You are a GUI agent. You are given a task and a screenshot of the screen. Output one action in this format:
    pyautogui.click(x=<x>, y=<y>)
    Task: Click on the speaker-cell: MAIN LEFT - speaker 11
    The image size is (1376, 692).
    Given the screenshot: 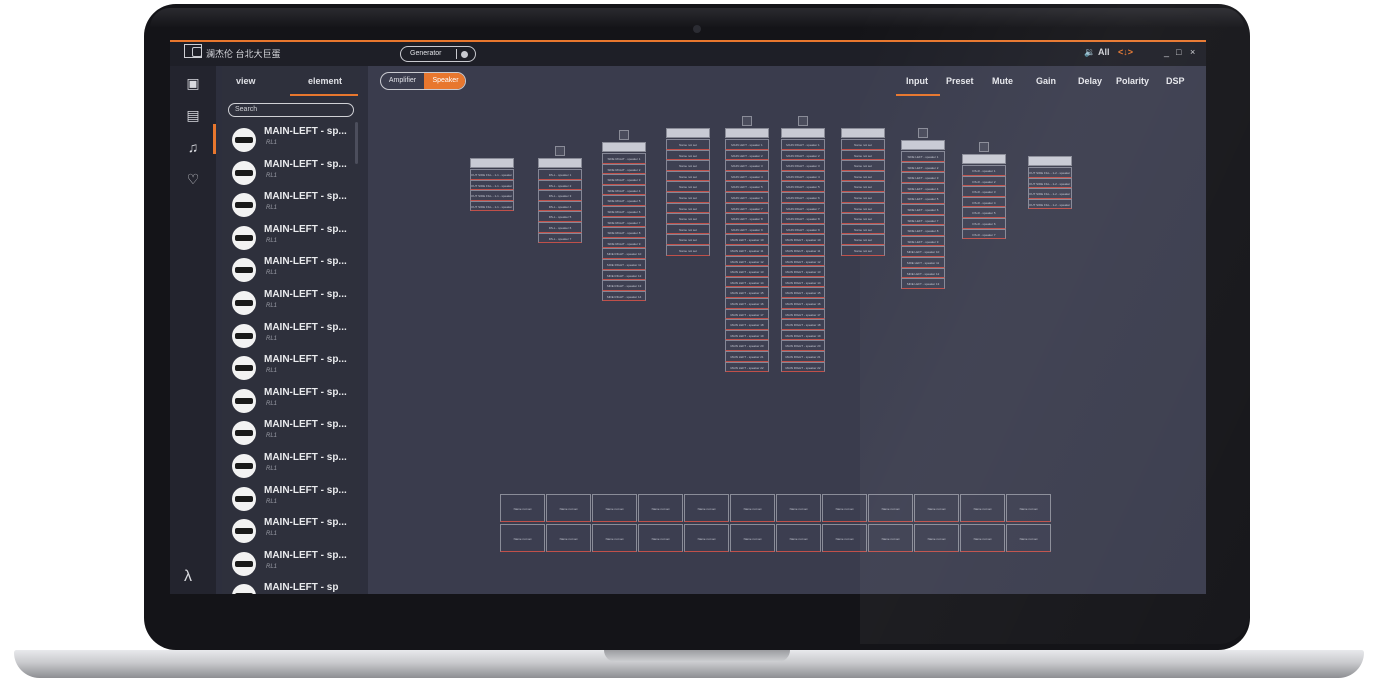 What is the action you would take?
    pyautogui.click(x=747, y=250)
    